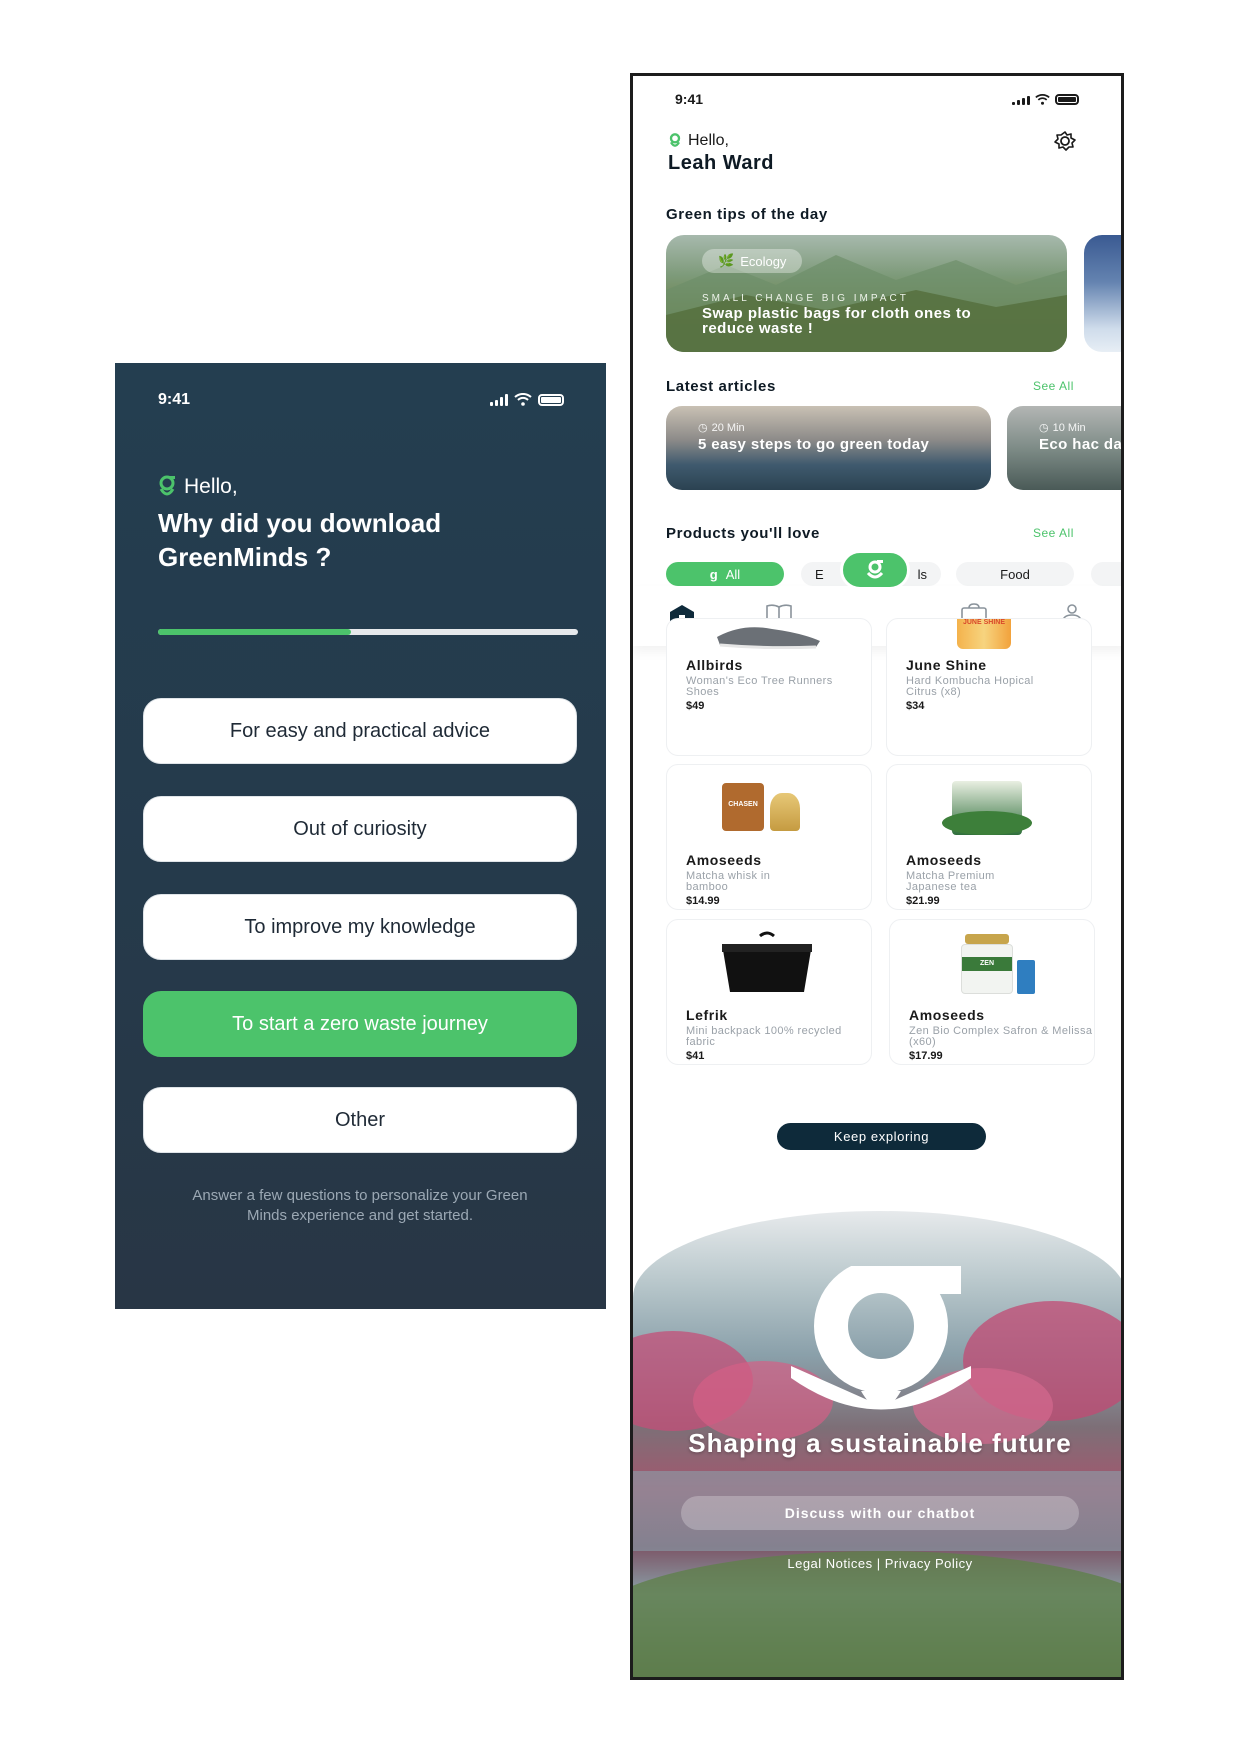  I want to click on sneaker-image, so click(768, 638).